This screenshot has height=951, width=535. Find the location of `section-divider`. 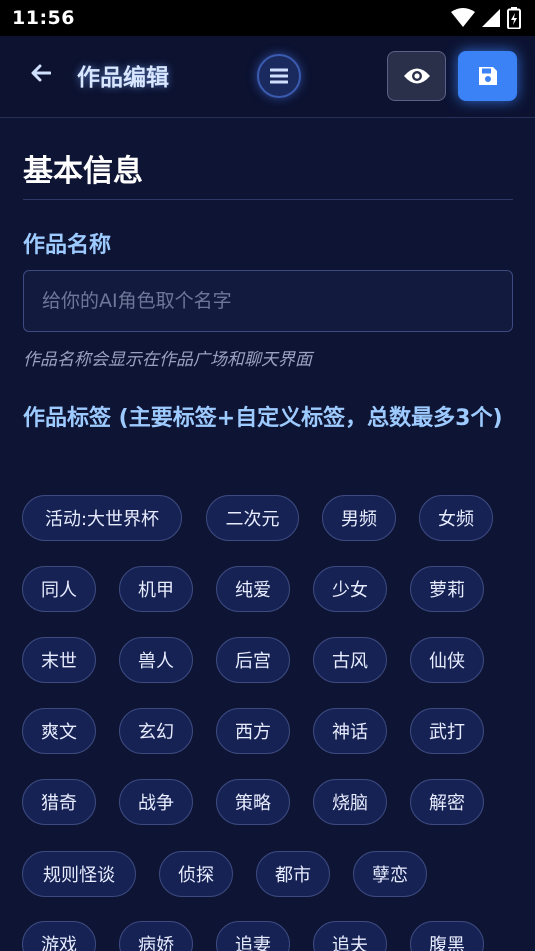

section-divider is located at coordinates (268, 199).